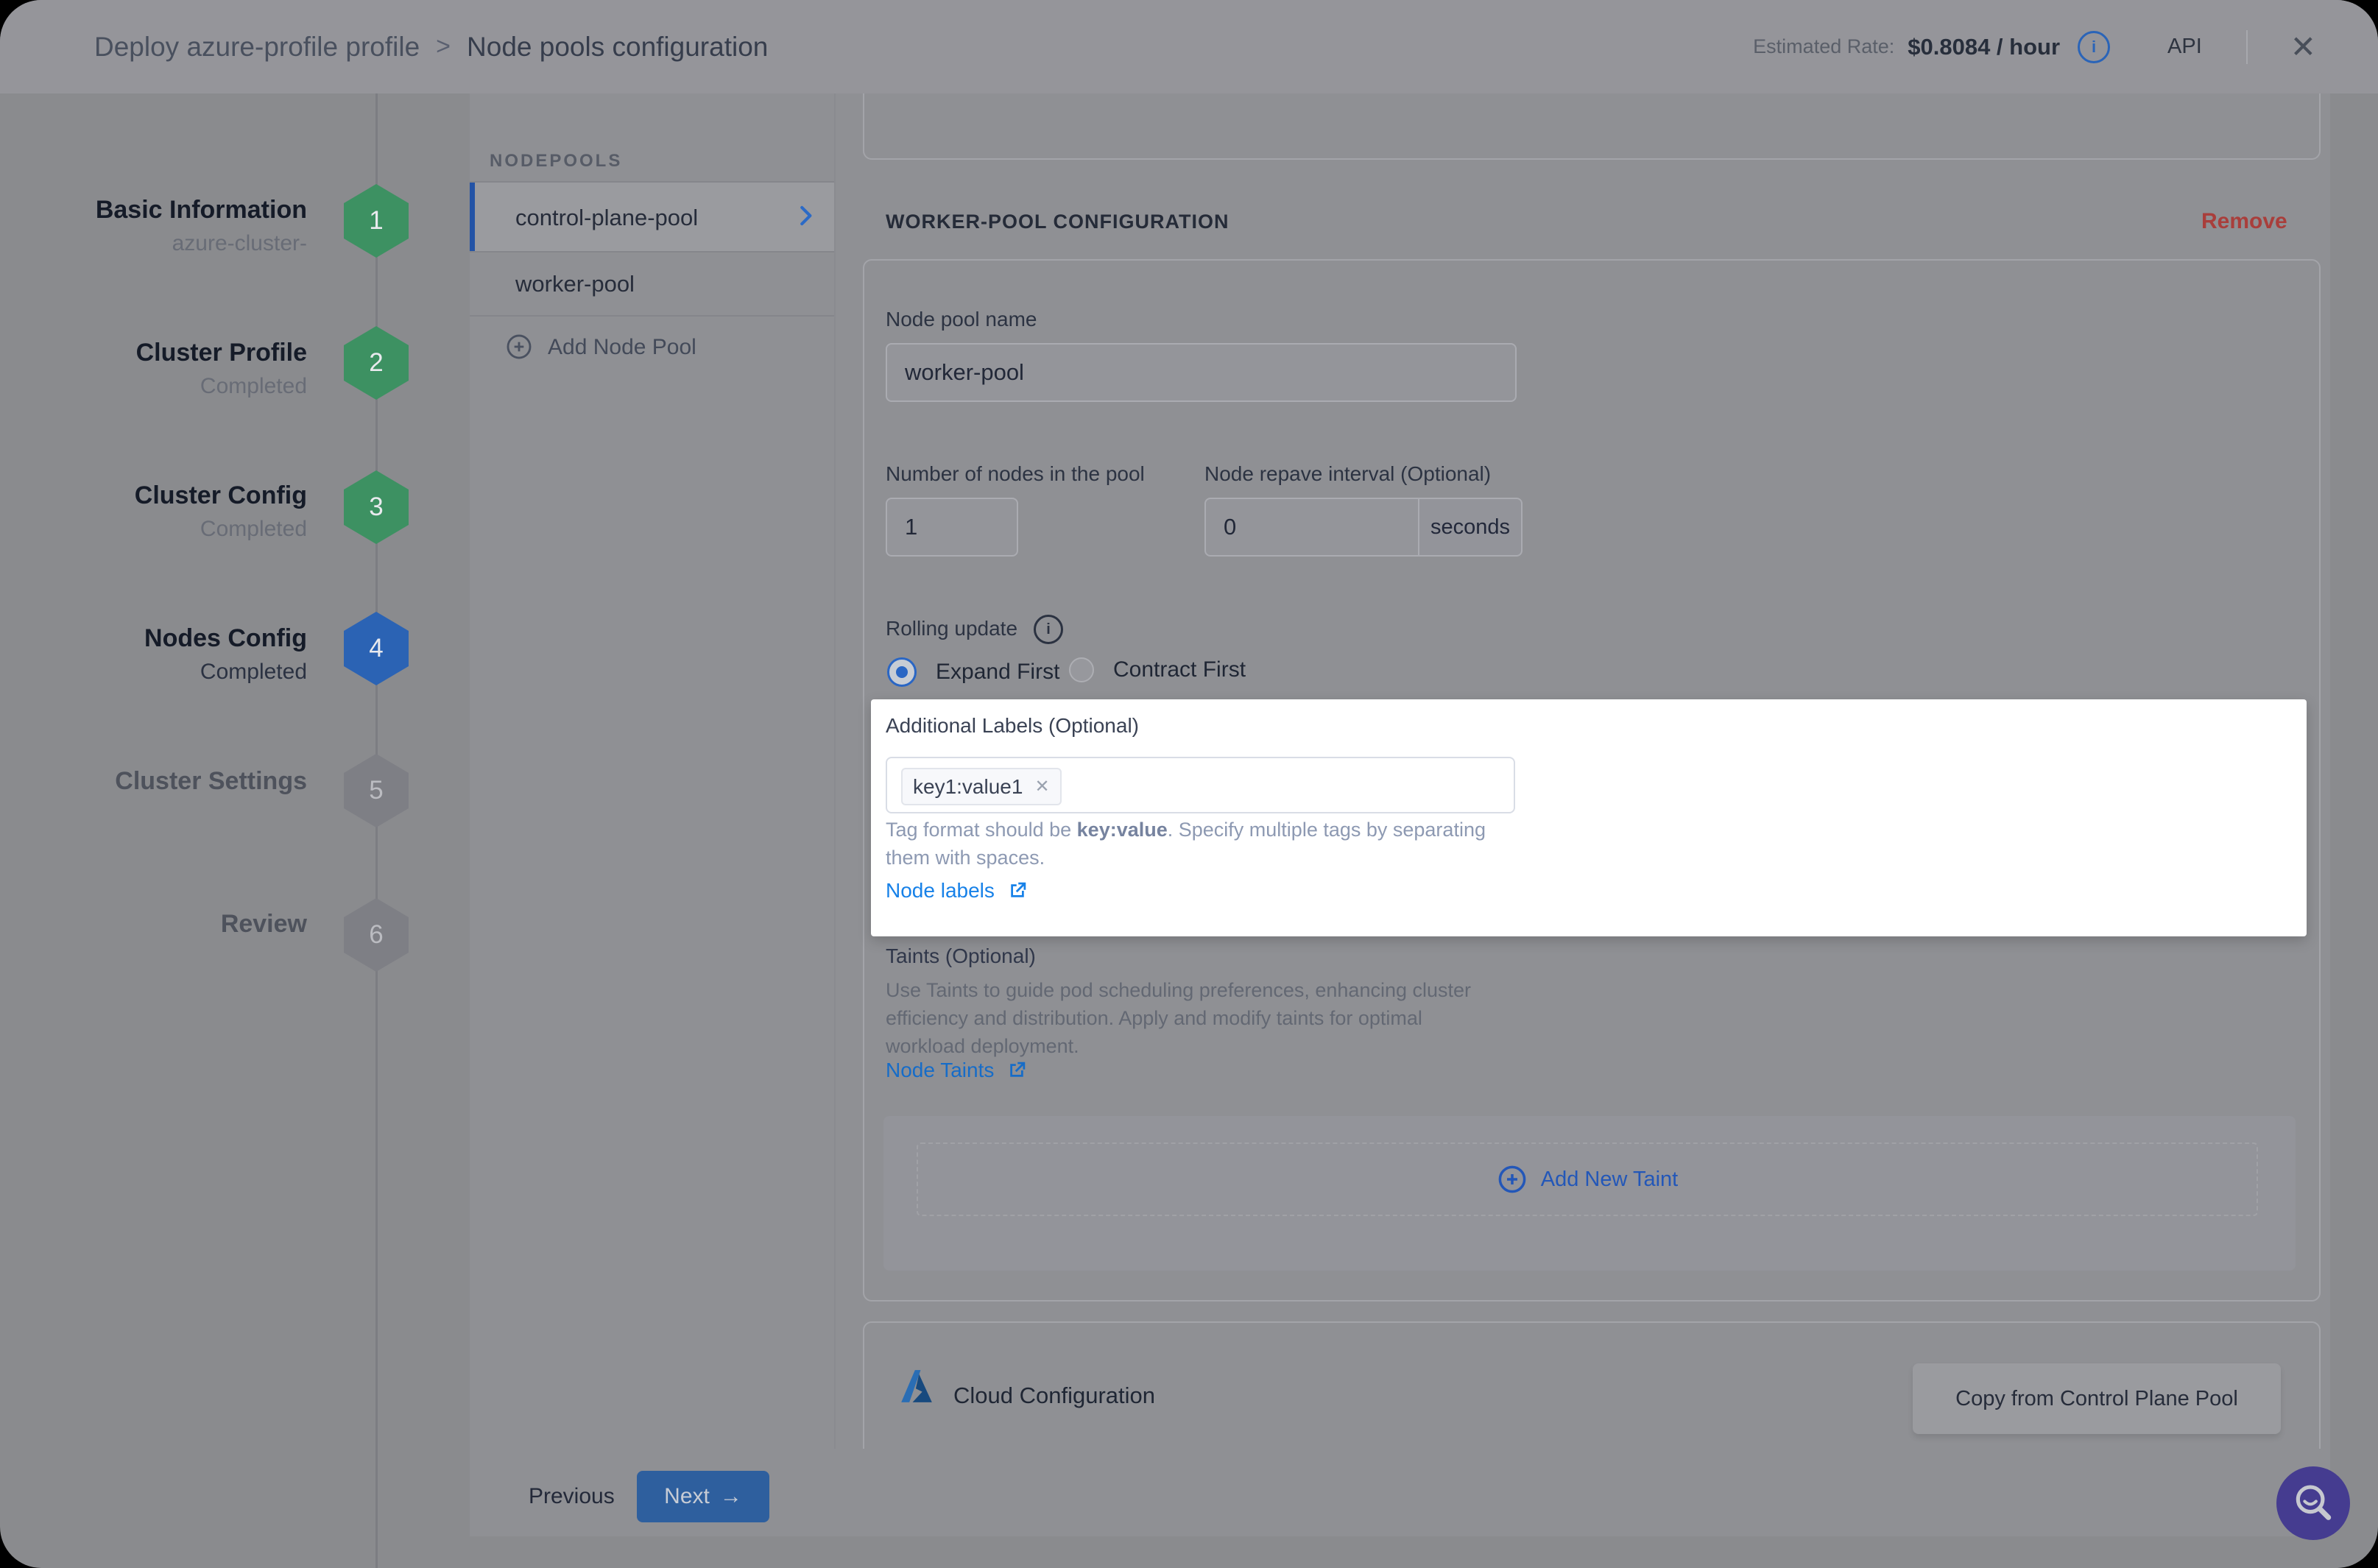 Image resolution: width=2378 pixels, height=1568 pixels. What do you see at coordinates (376, 830) in the screenshot?
I see `stepper-timeline` at bounding box center [376, 830].